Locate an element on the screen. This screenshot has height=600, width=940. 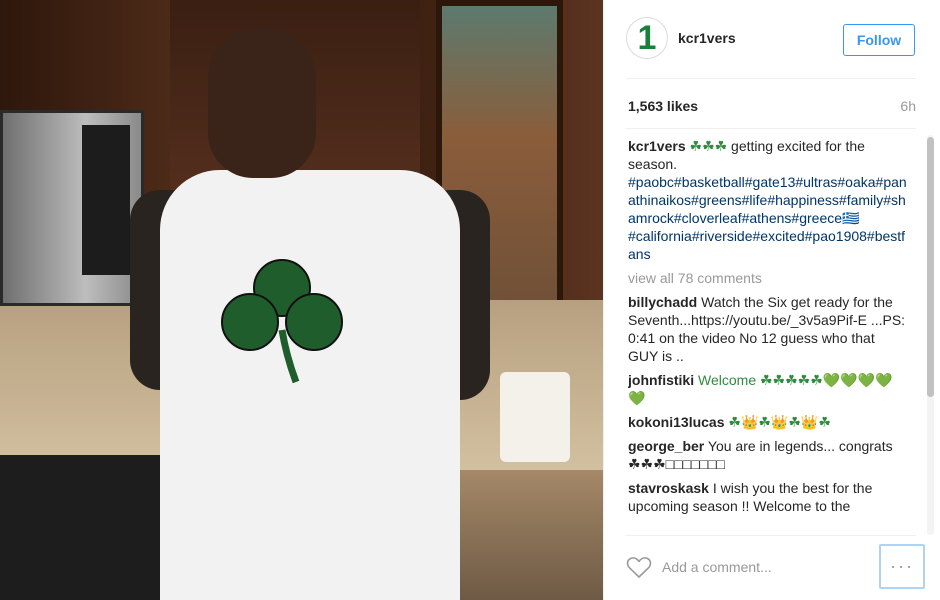
caption-emoji: ☘☘☘ is located at coordinates (708, 146).